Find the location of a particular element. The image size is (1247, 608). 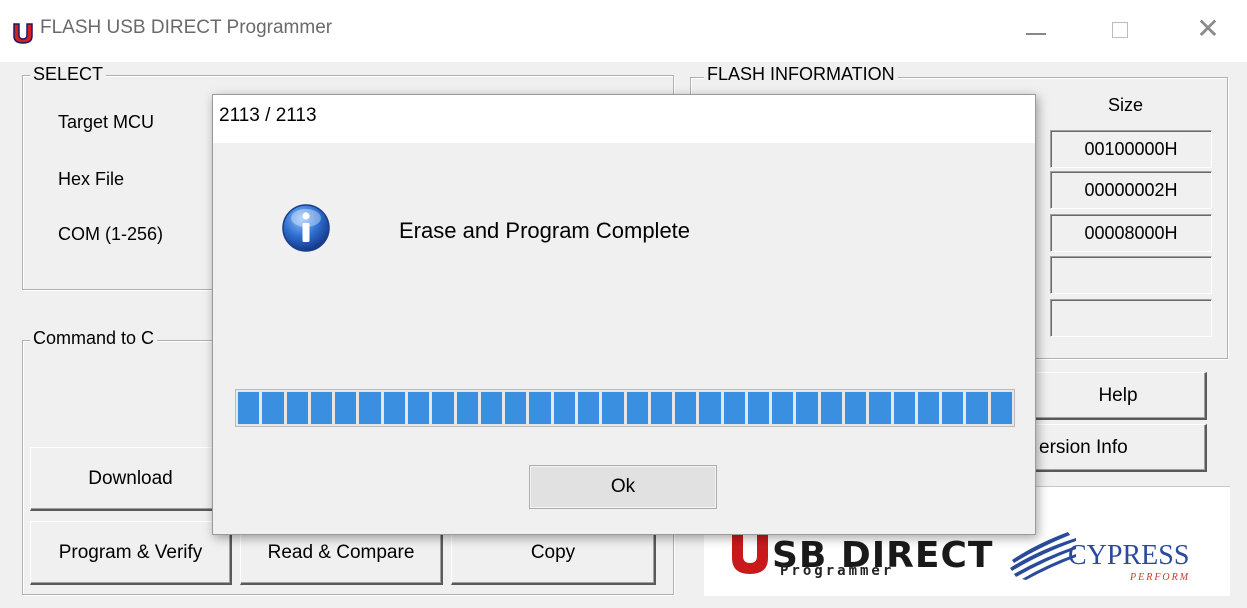

size-header: Size is located at coordinates (1126, 105).